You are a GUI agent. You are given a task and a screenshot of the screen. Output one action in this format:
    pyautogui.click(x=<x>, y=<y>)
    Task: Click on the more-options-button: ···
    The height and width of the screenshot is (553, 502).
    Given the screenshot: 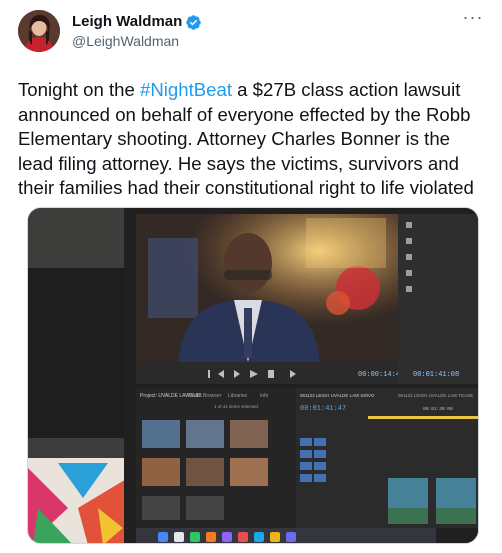 What is the action you would take?
    pyautogui.click(x=473, y=18)
    